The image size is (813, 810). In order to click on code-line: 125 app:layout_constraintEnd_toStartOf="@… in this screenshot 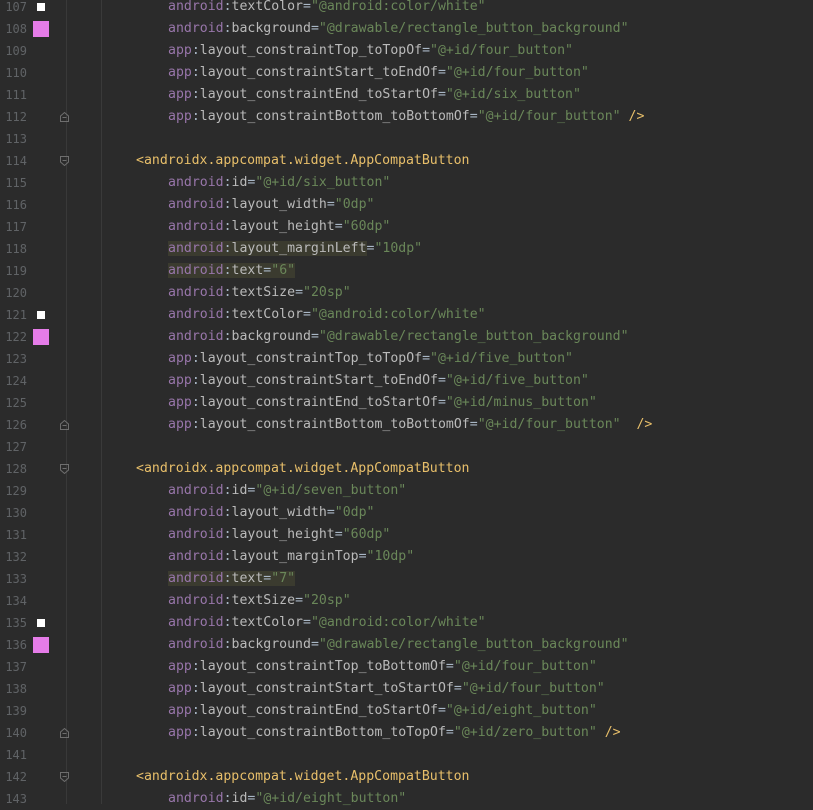, I will do `click(406, 403)`.